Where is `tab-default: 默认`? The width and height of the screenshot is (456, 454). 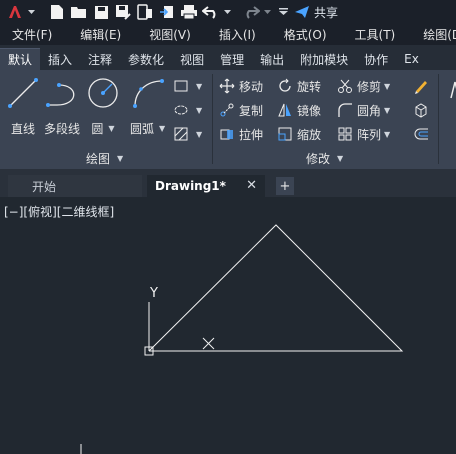 tab-default: 默认 is located at coordinates (20, 59).